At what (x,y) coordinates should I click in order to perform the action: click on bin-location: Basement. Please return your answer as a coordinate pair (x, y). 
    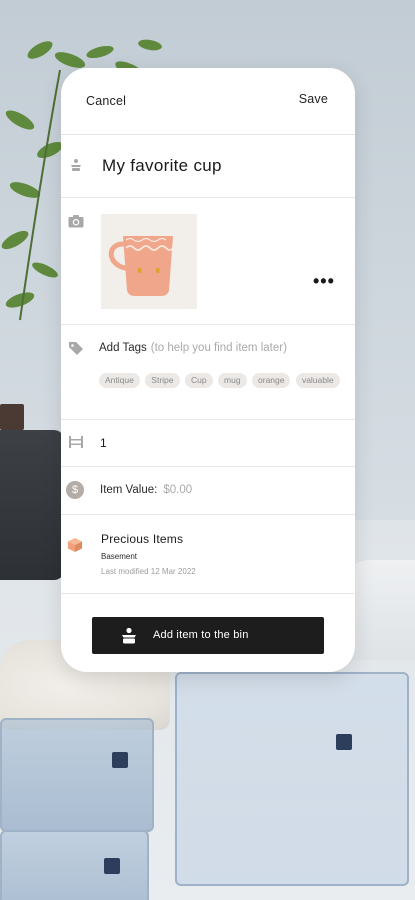
    Looking at the image, I should click on (119, 556).